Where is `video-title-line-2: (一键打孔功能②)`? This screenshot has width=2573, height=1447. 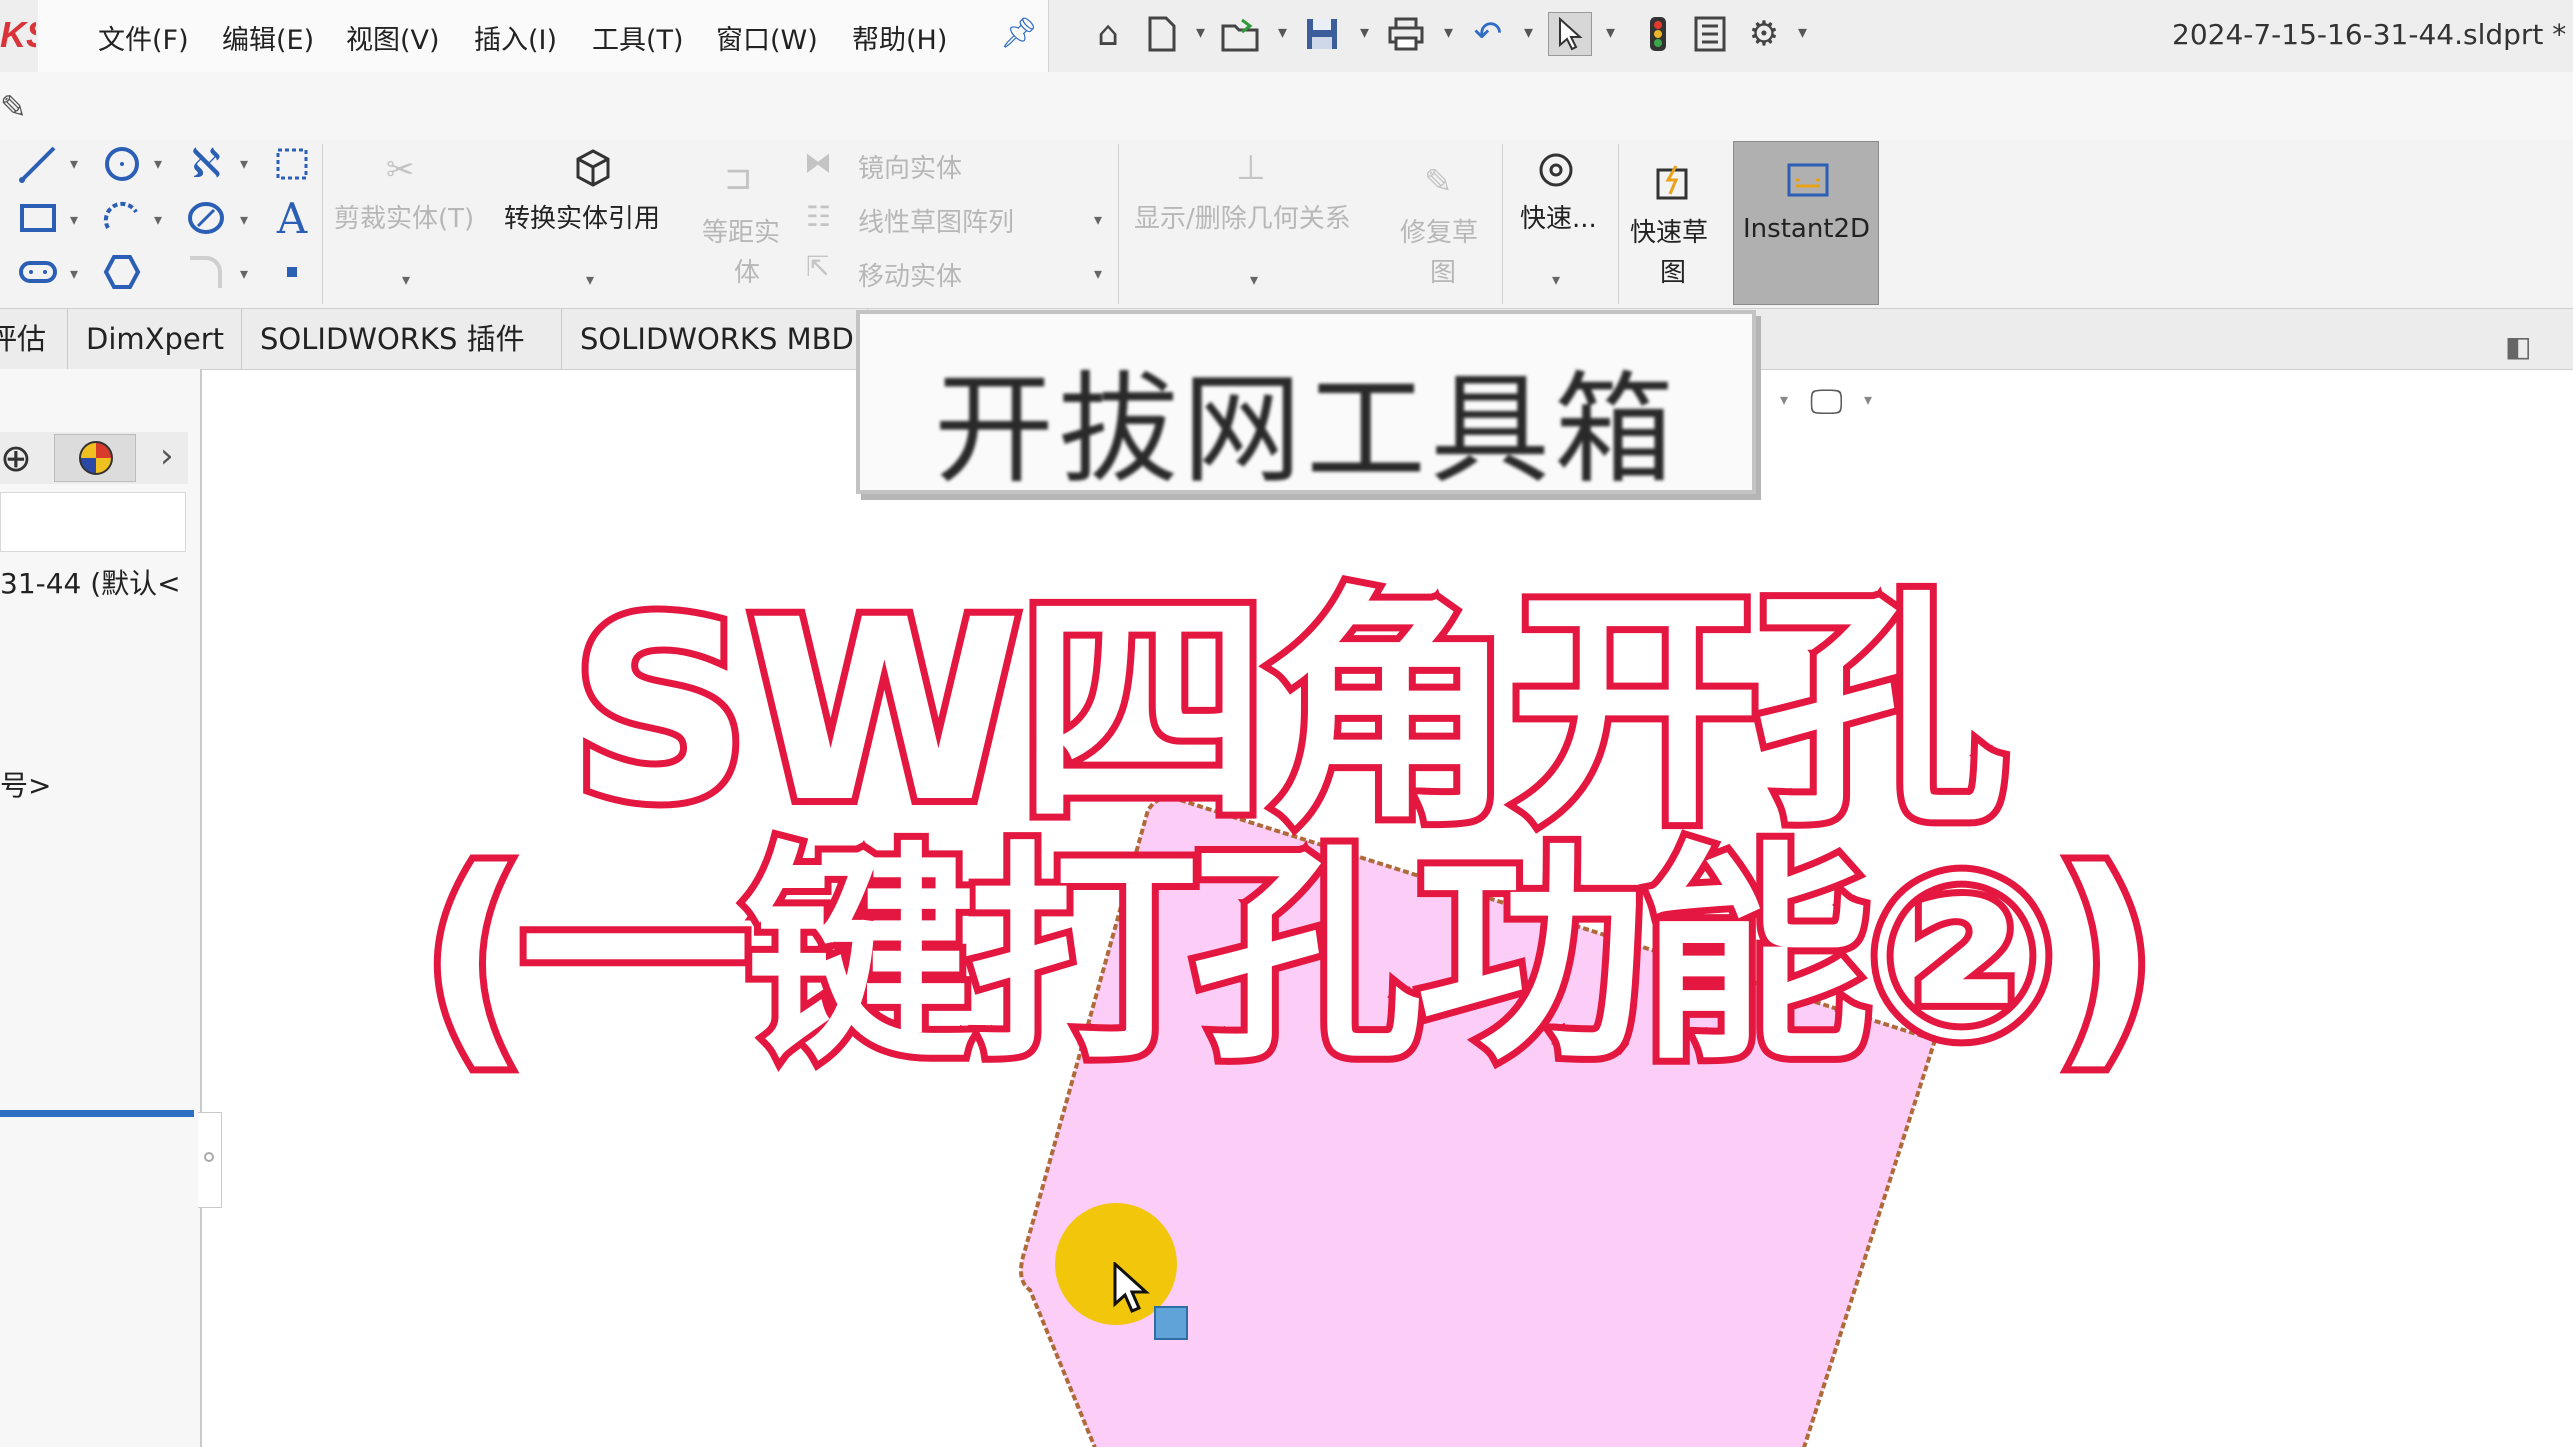
video-title-line-2: (一键打孔功能②) is located at coordinates (1289, 957).